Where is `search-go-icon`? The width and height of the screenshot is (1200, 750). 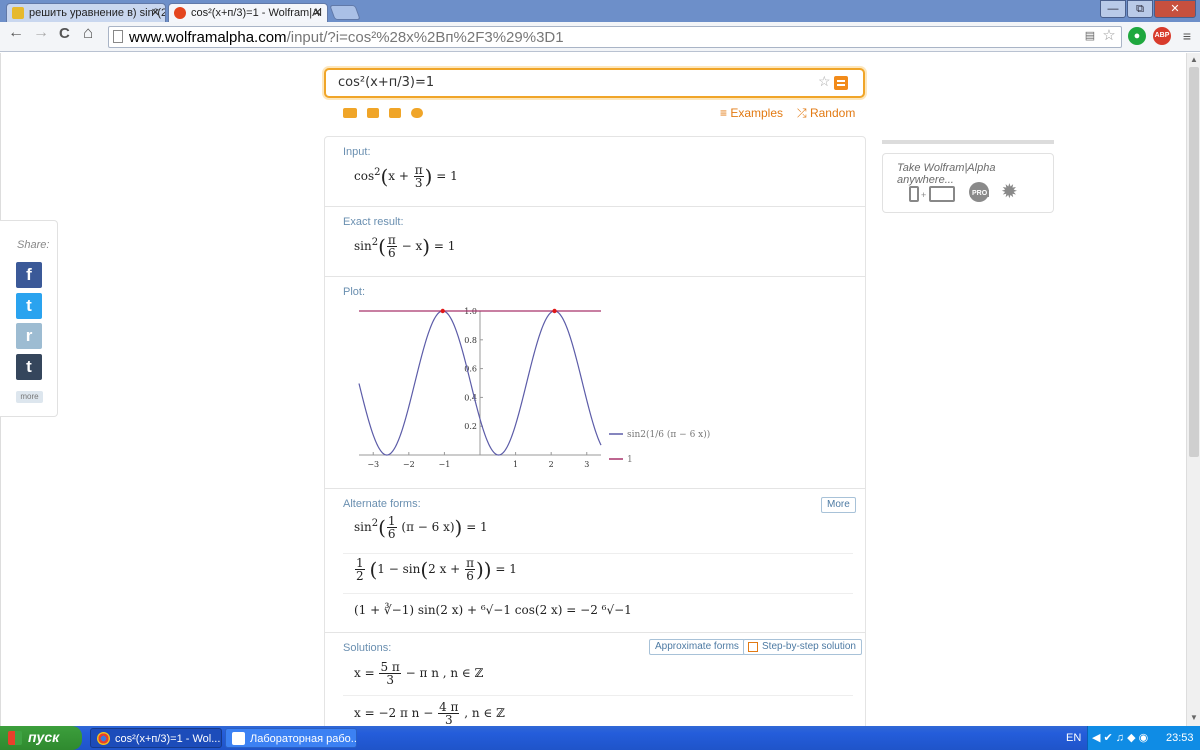
search-go-icon is located at coordinates (841, 83).